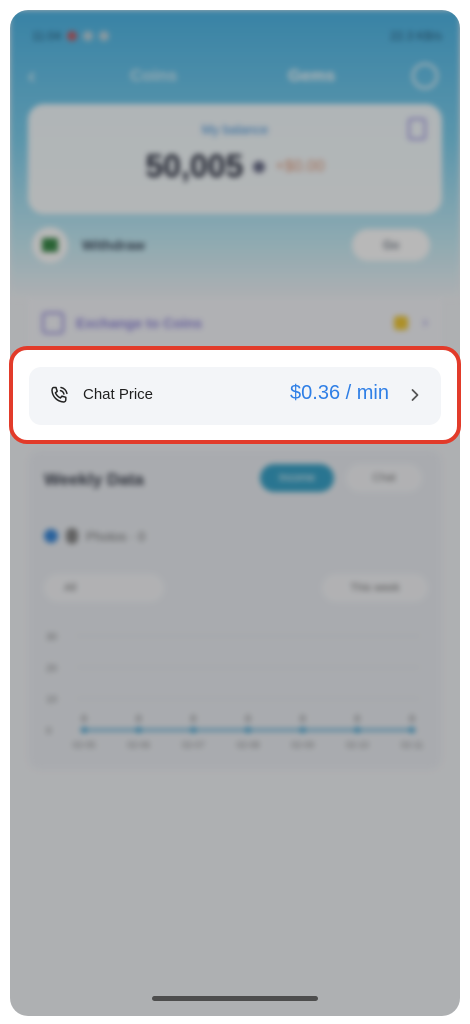 The height and width of the screenshot is (1024, 470). Describe the element at coordinates (415, 395) in the screenshot. I see `chevron-right-icon` at that location.